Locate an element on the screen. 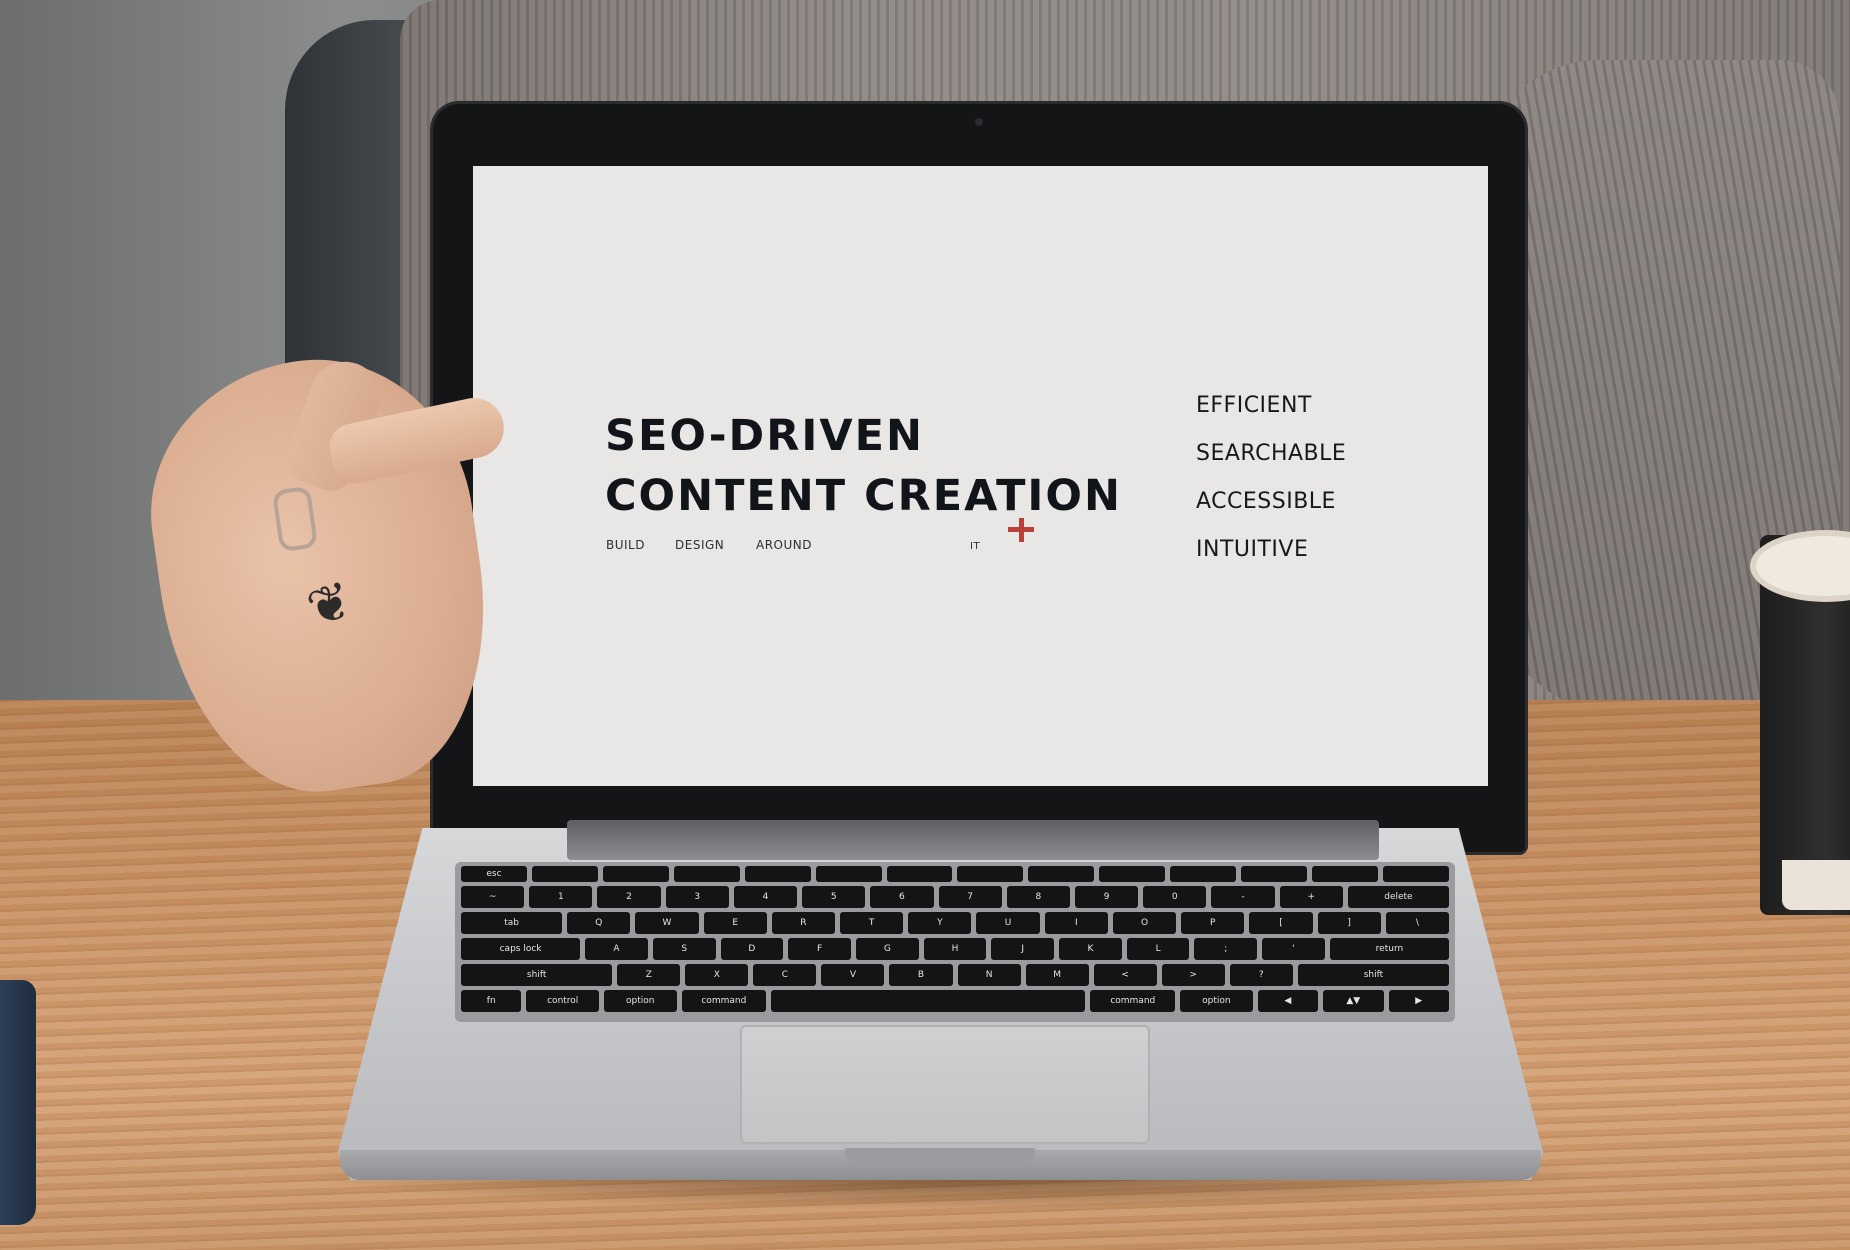 This screenshot has width=1850, height=1250. key: control is located at coordinates (562, 1001).